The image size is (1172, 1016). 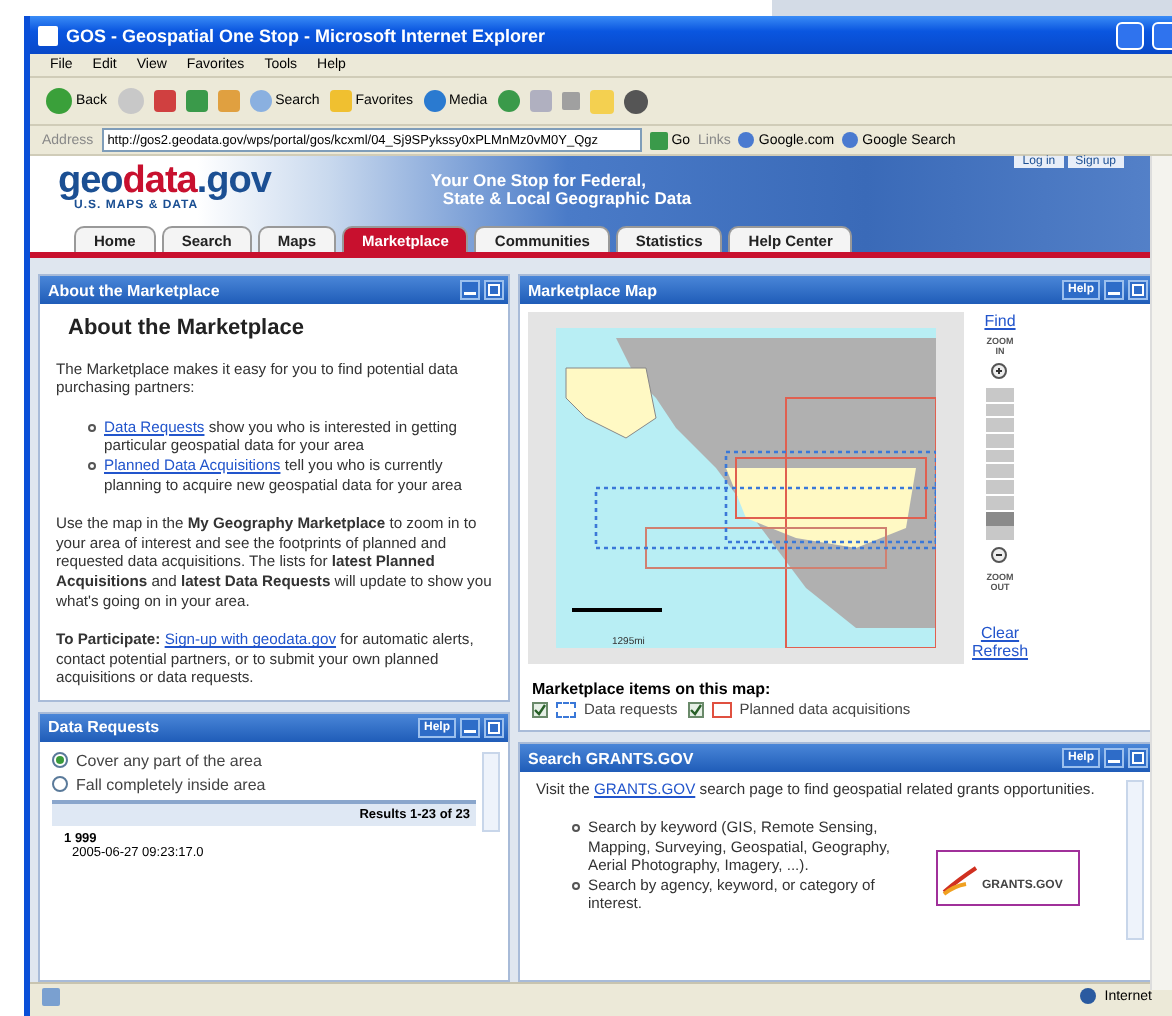 What do you see at coordinates (593, 290) in the screenshot?
I see `panel-title: Marketplace Map` at bounding box center [593, 290].